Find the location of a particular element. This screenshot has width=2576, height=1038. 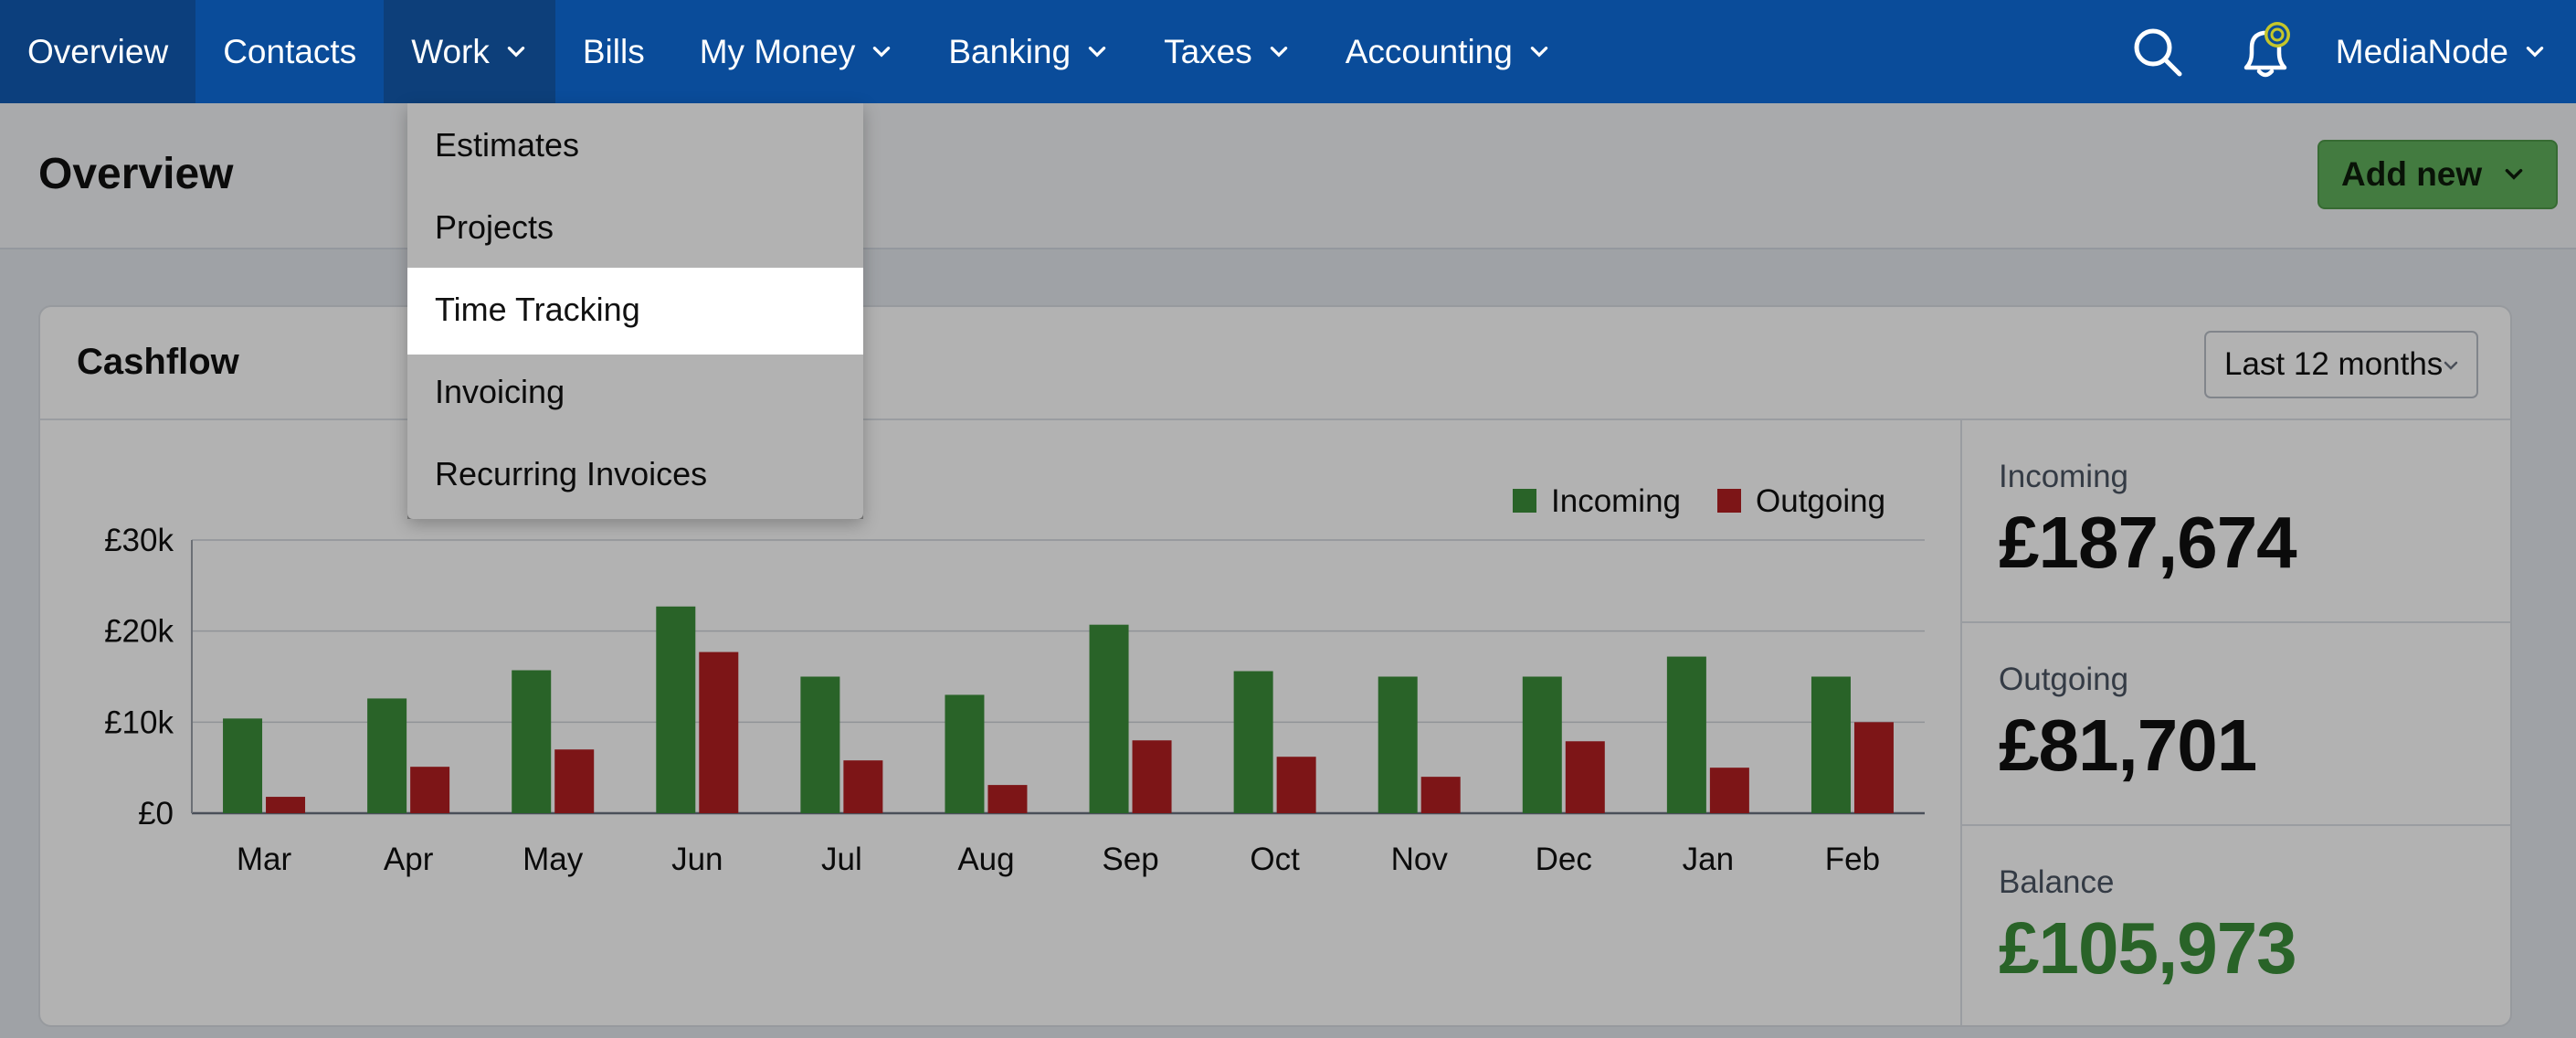

notifications-button is located at coordinates (2265, 51).